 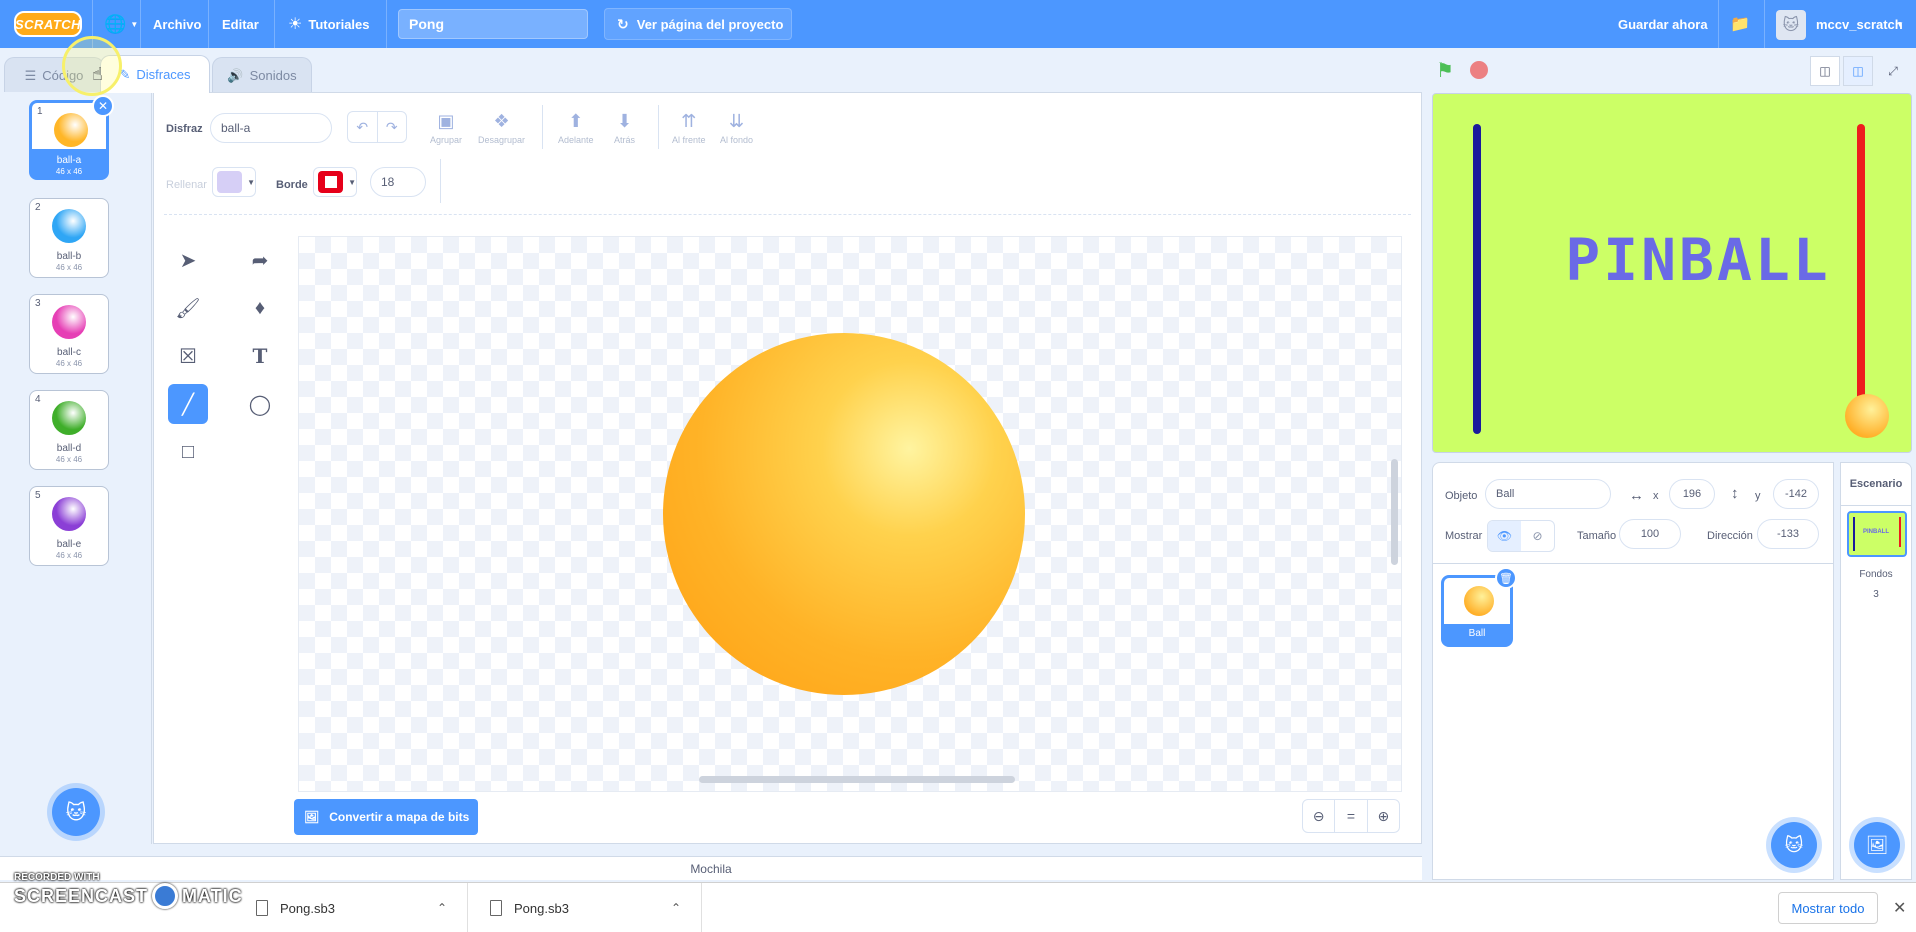 What do you see at coordinates (1858, 71) in the screenshot?
I see `large-stage-button: ◫` at bounding box center [1858, 71].